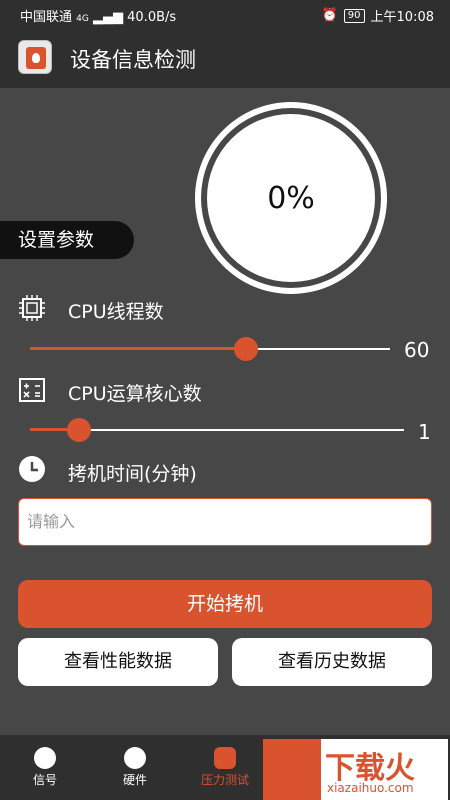 This screenshot has width=450, height=800. What do you see at coordinates (35, 57) in the screenshot?
I see `app-logo-icon` at bounding box center [35, 57].